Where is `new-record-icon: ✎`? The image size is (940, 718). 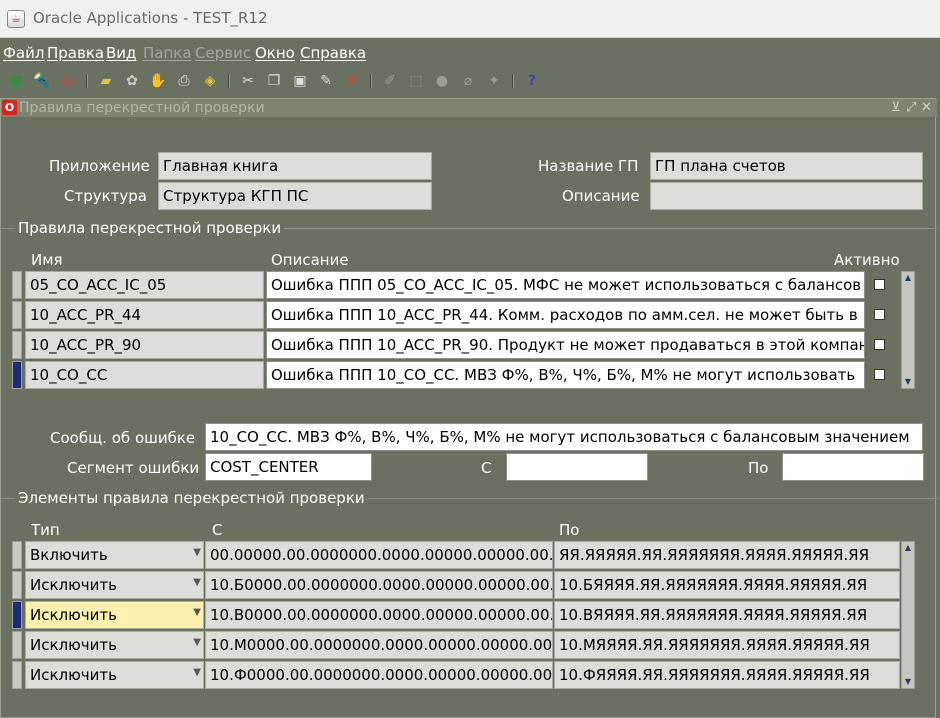 new-record-icon: ✎ is located at coordinates (326, 81).